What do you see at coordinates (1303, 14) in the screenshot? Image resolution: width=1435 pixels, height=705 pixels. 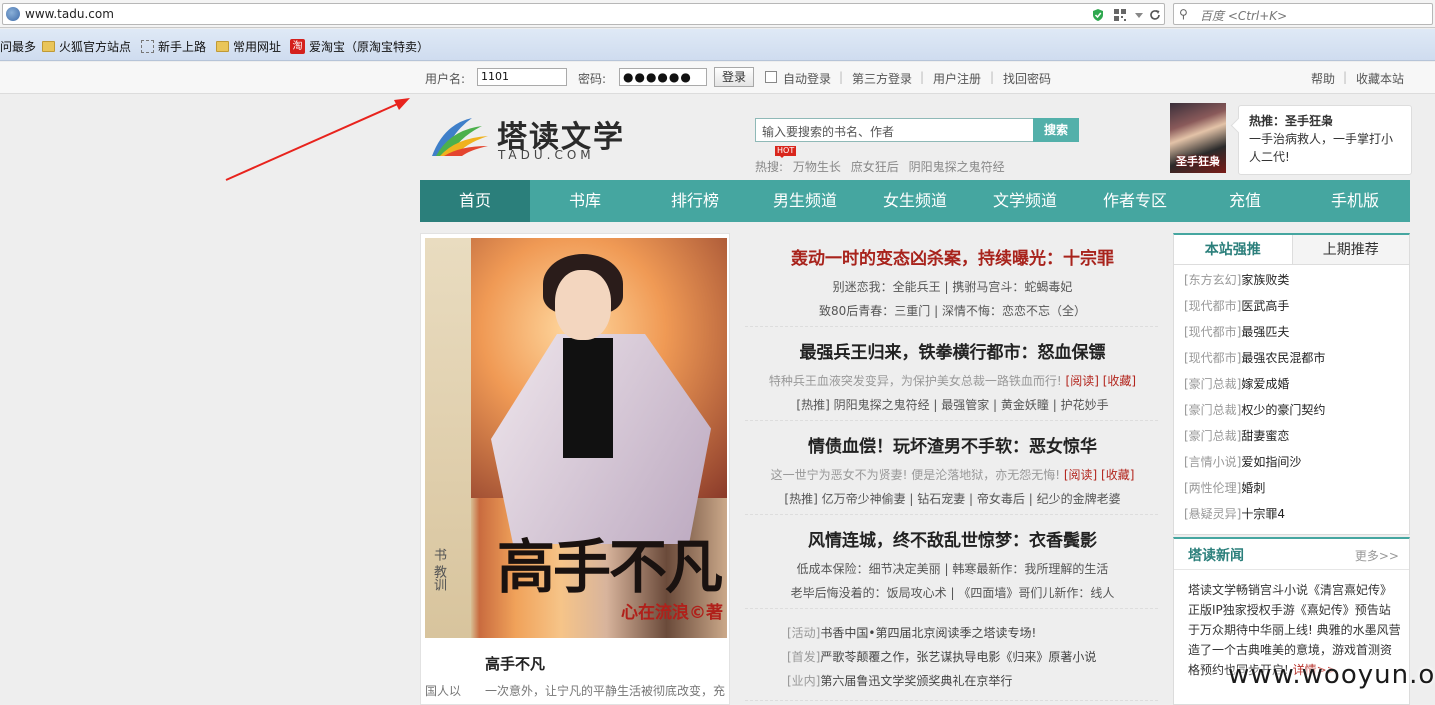 I see `browser-search-input: ⚲ 百度 <Ctrl+K>` at bounding box center [1303, 14].